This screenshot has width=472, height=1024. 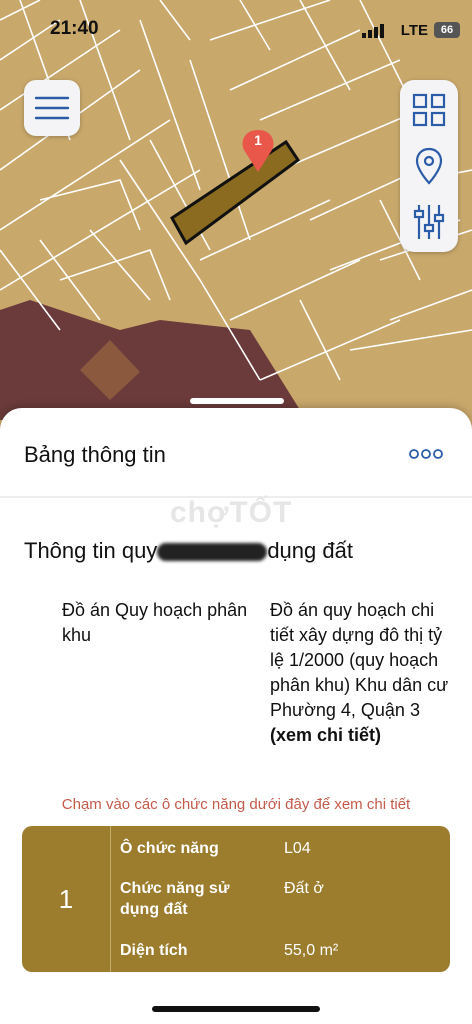 I want to click on more-options-icon, so click(x=426, y=454).